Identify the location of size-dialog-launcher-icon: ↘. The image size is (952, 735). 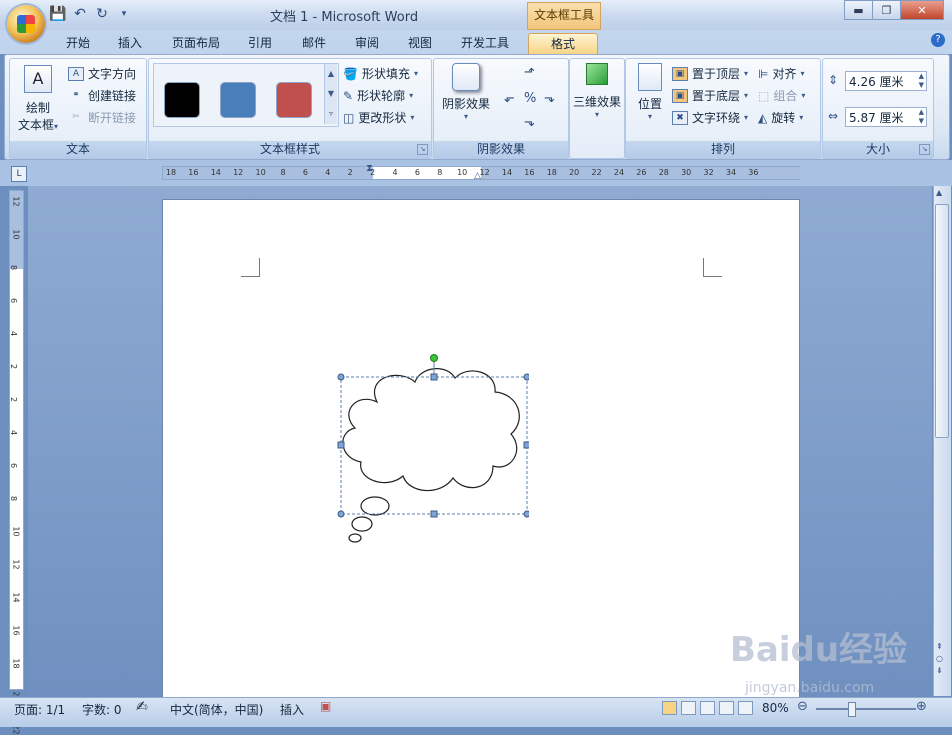
(924, 149).